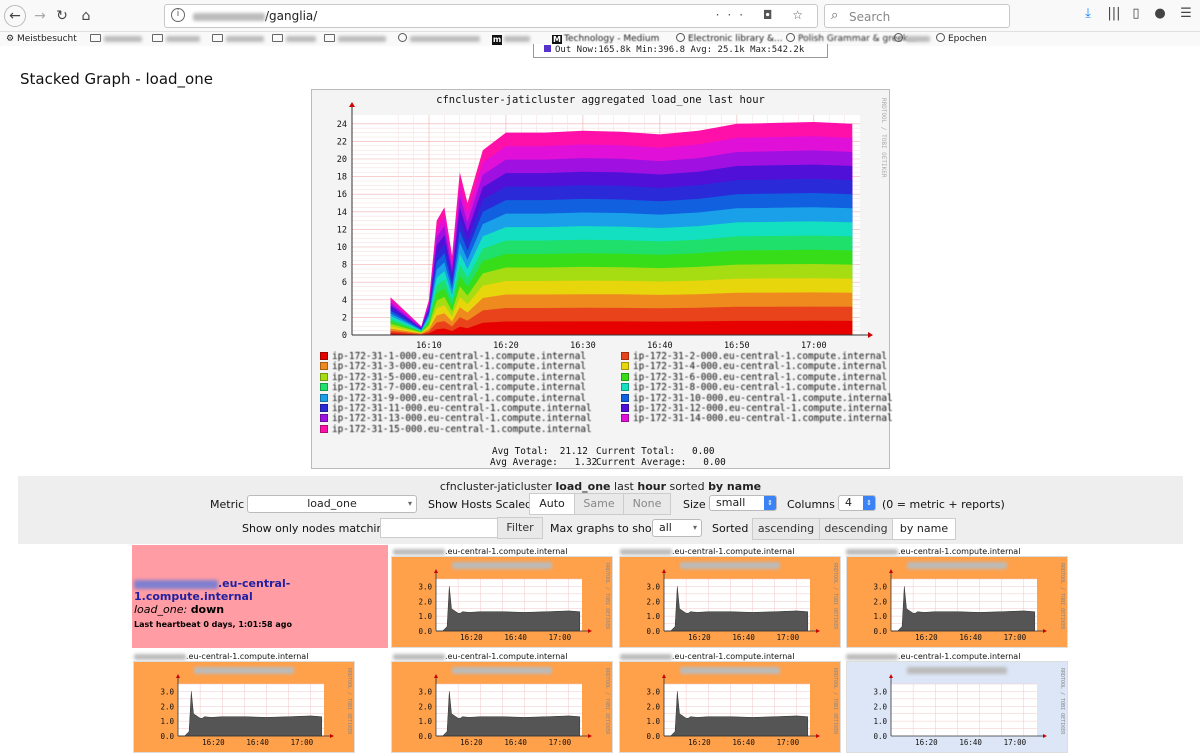 The height and width of the screenshot is (754, 1200). What do you see at coordinates (178, 15) in the screenshot?
I see `info-icon: i` at bounding box center [178, 15].